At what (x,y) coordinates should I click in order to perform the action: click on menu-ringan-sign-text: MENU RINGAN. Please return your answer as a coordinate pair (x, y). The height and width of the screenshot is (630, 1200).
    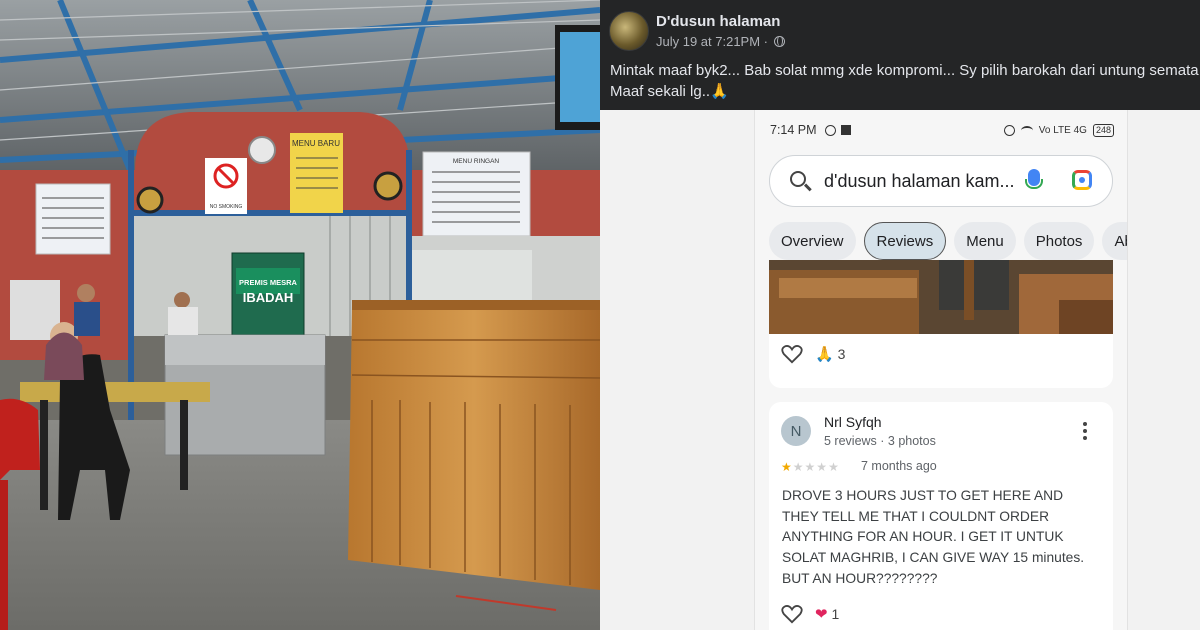
    Looking at the image, I should click on (476, 161).